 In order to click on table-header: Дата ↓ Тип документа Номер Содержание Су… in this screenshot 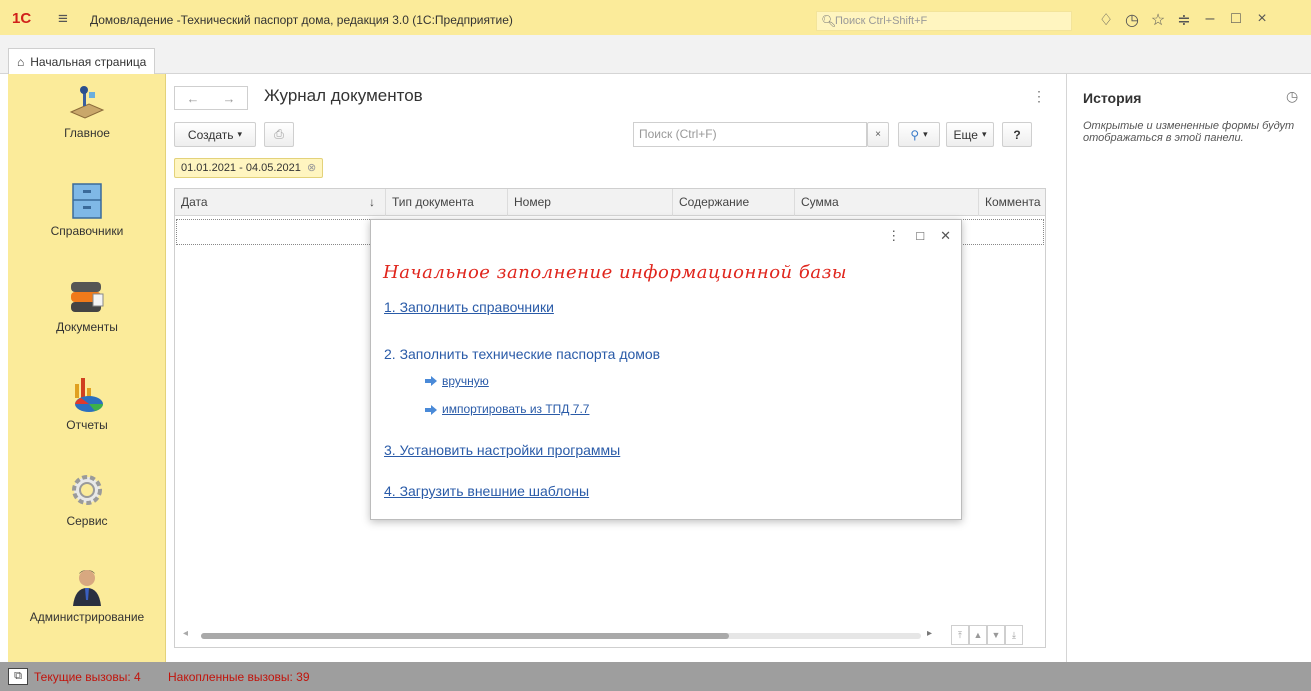, I will do `click(610, 202)`.